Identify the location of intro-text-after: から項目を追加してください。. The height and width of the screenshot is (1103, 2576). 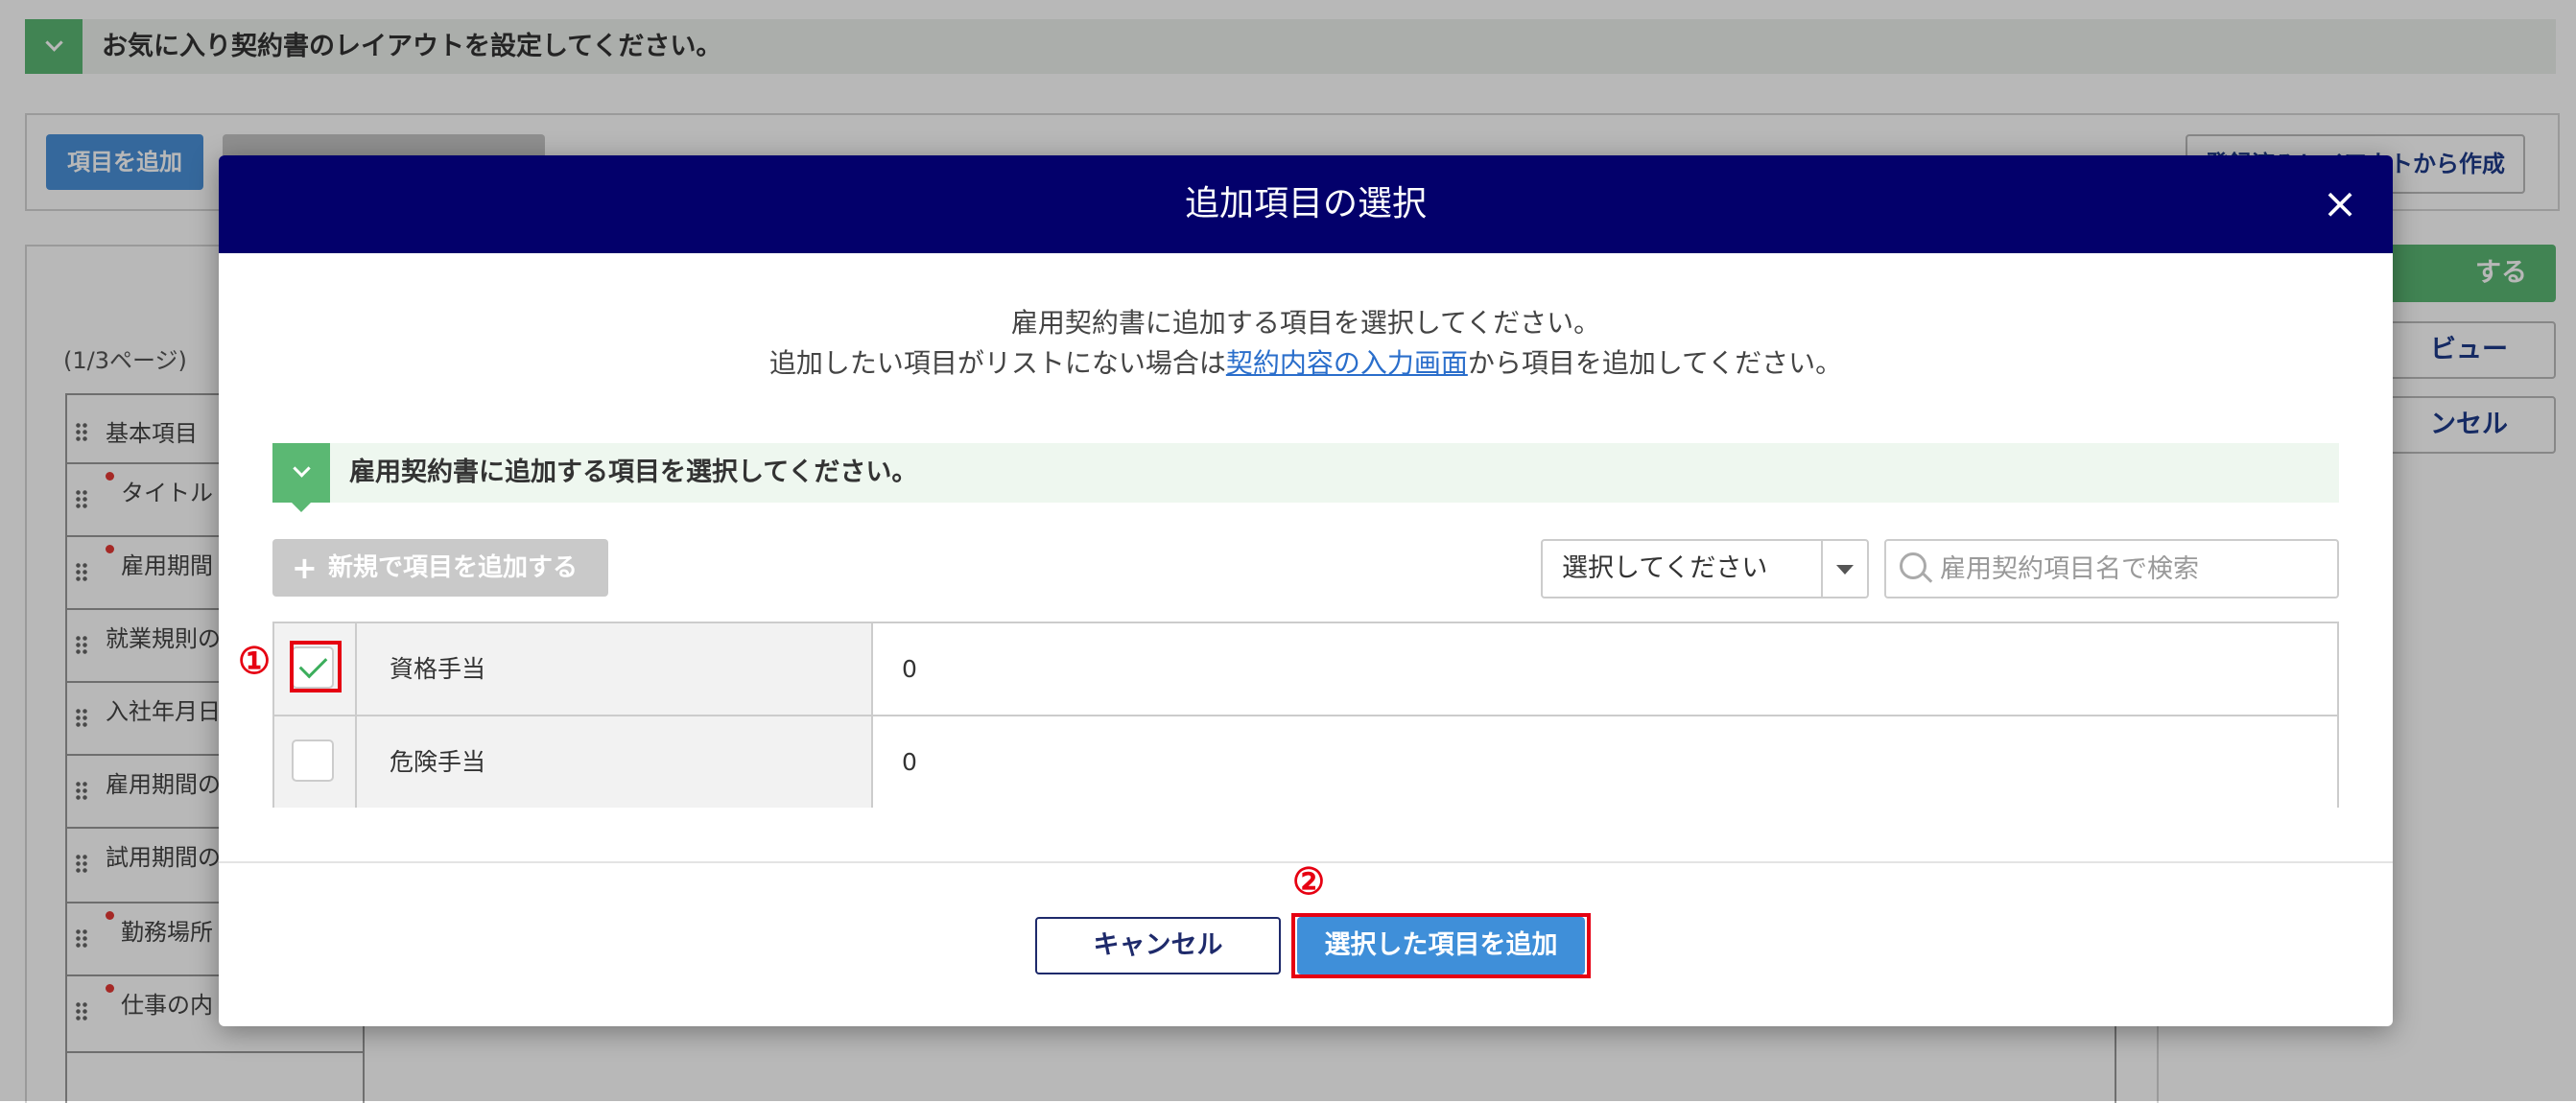
(1655, 363).